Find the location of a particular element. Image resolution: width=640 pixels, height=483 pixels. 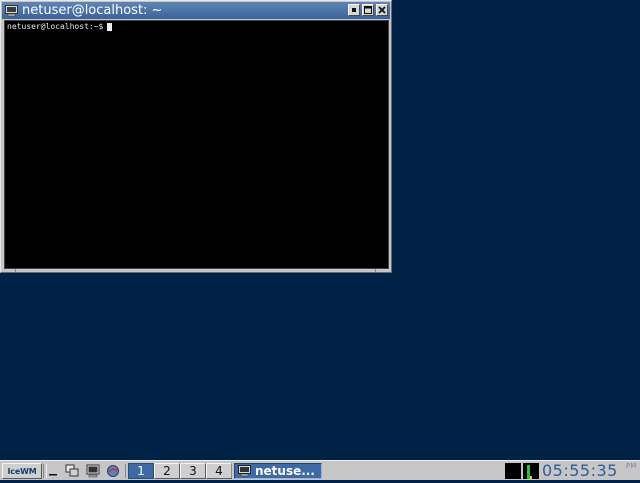

minimize-button is located at coordinates (354, 10).